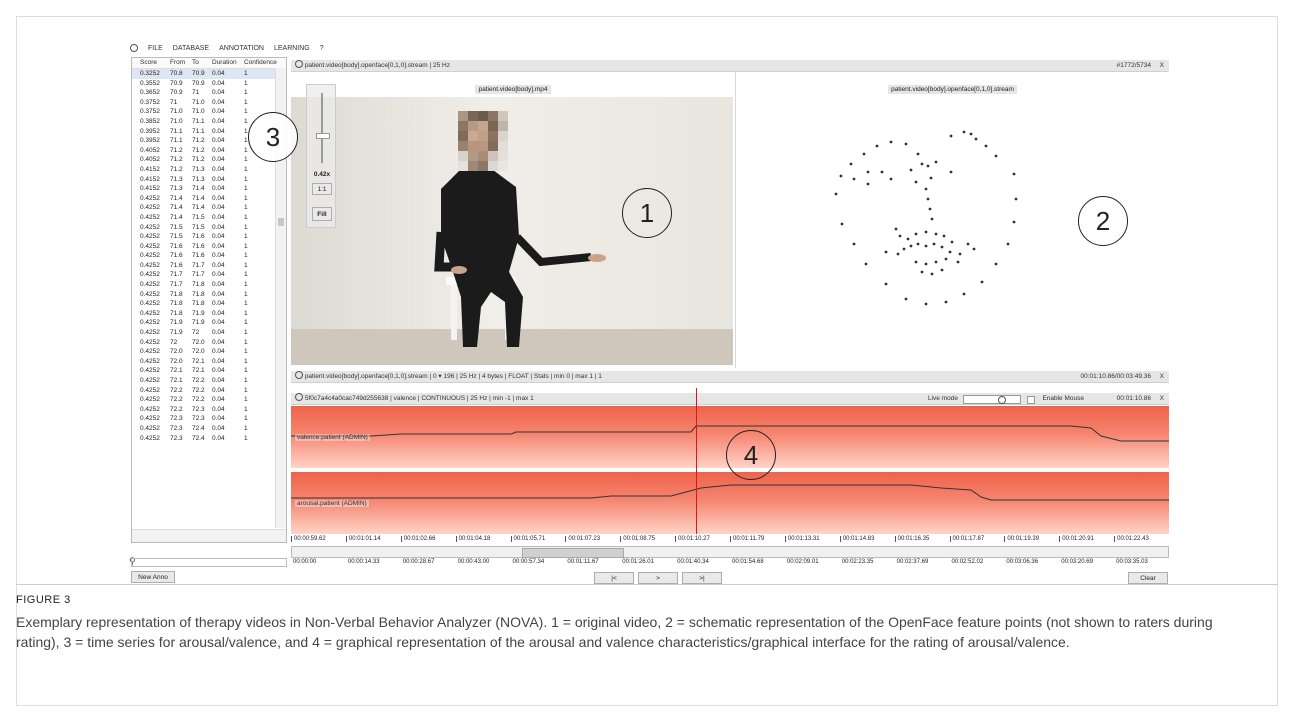 This screenshot has width=1293, height=723. I want to click on table-row: 0.4252 72.3 72.3 0.04 1, so click(209, 419).